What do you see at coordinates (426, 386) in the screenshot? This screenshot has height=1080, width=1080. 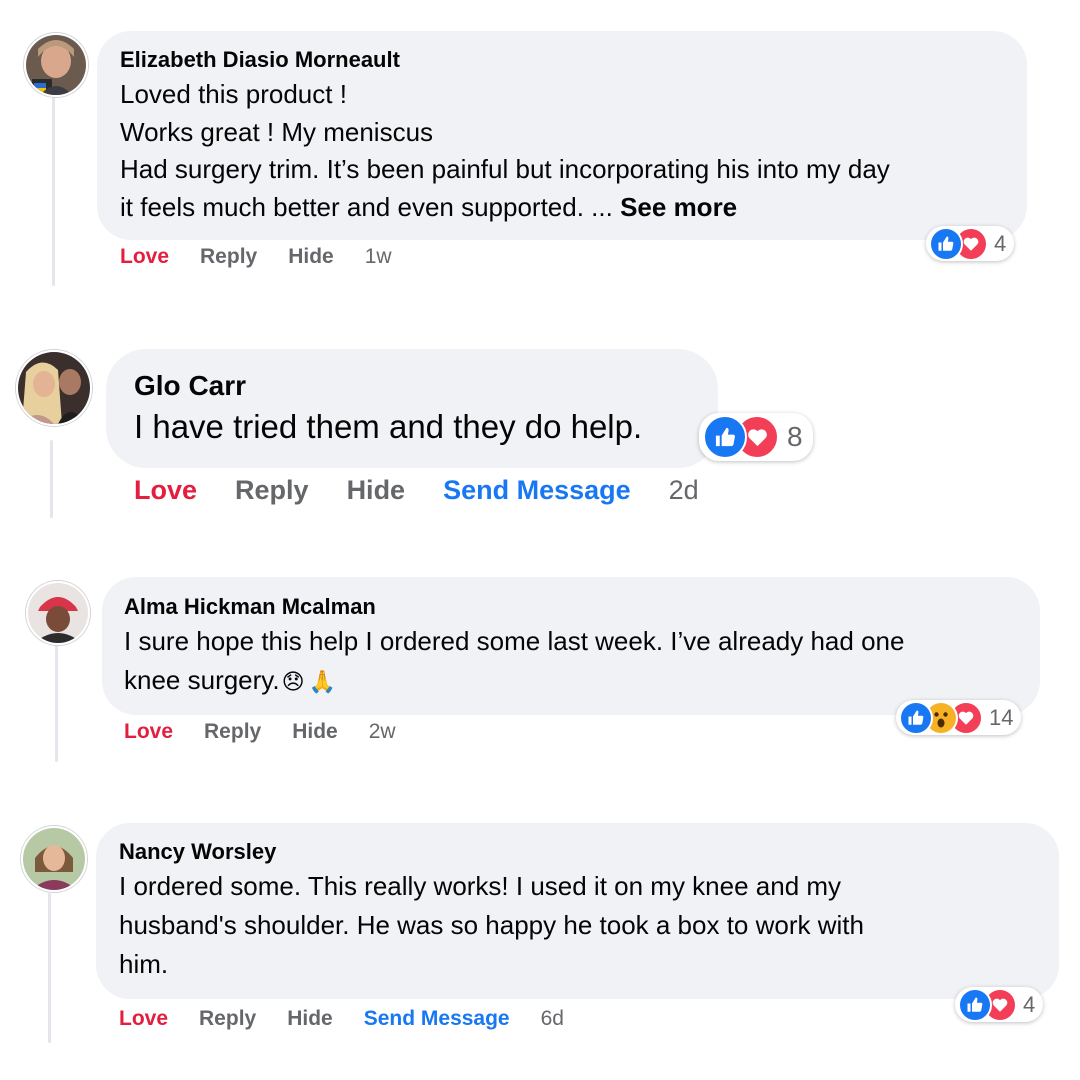 I see `comment-author: Glo Carr` at bounding box center [426, 386].